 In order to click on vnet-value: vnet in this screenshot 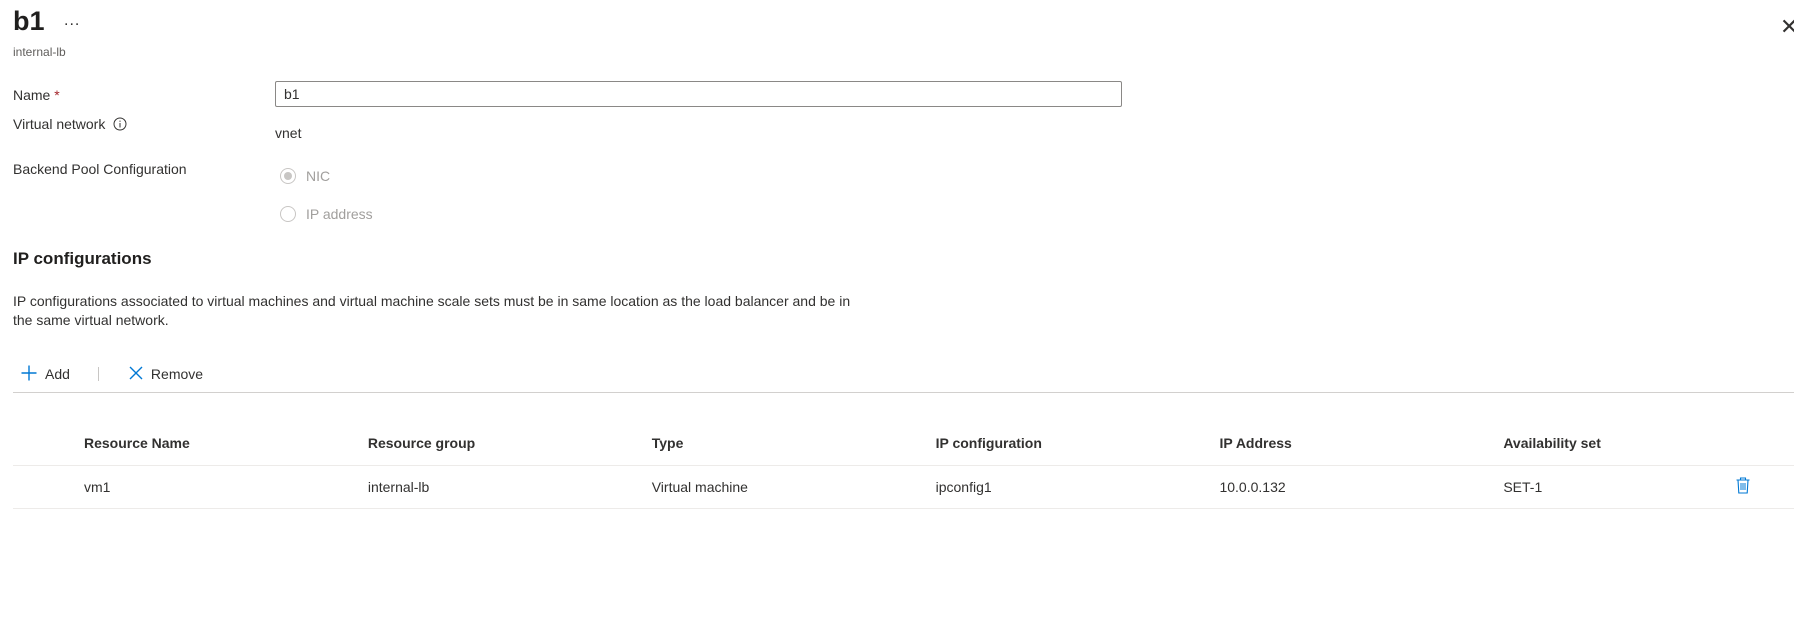, I will do `click(288, 133)`.